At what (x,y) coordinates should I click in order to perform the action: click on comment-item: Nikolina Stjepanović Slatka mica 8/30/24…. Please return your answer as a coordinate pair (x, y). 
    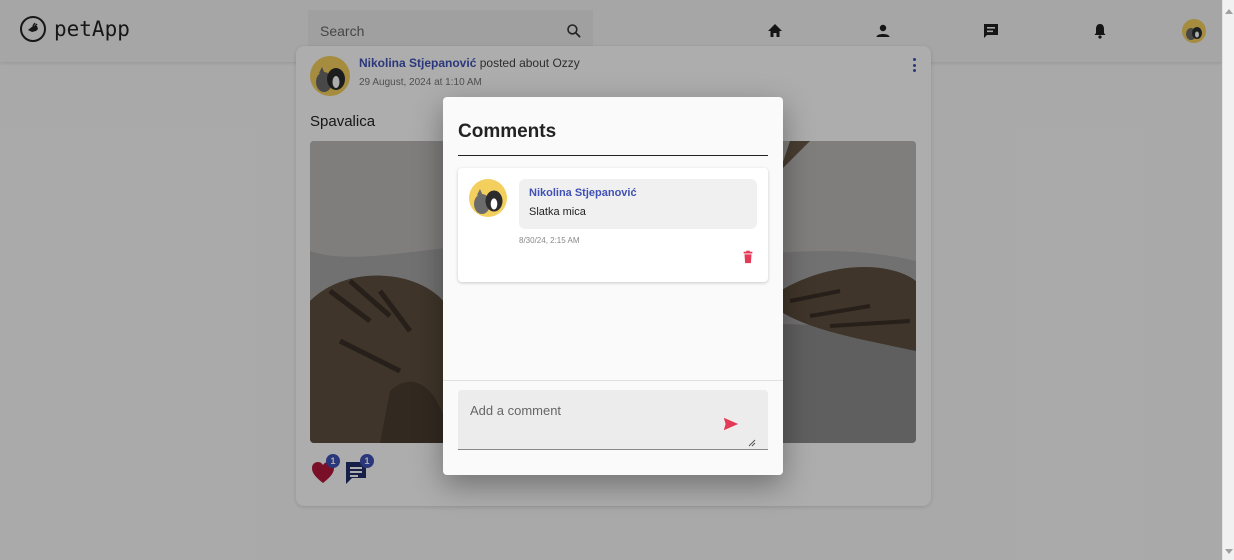
    Looking at the image, I should click on (613, 225).